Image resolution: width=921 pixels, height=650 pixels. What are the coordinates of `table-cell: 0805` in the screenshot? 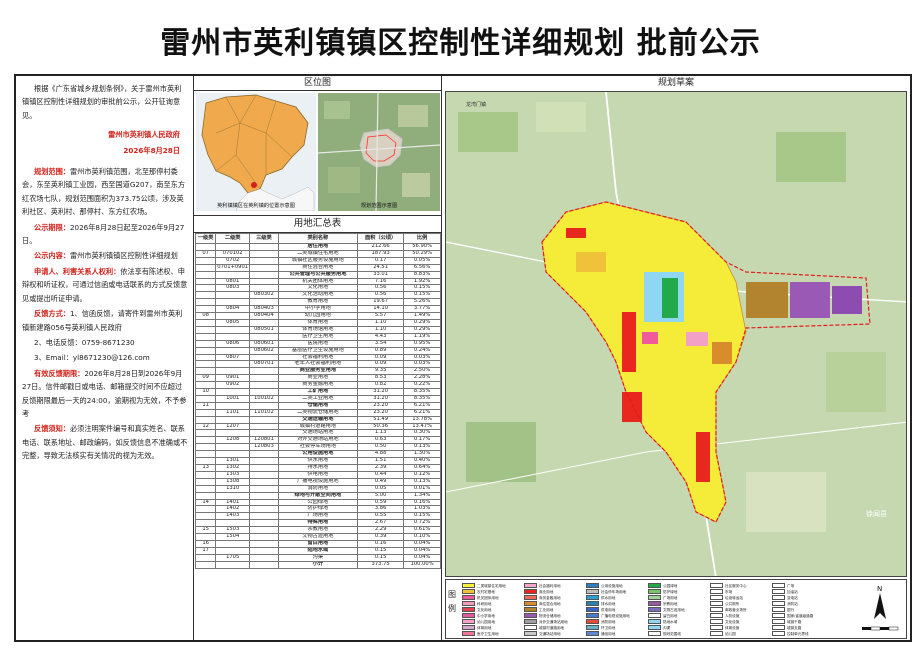 It's located at (233, 322).